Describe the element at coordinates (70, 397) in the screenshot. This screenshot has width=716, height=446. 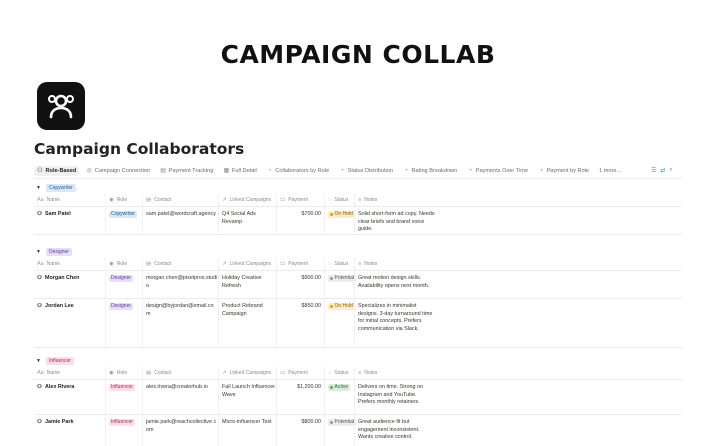
I see `cell-name: ⚇ Alex Rivera` at that location.